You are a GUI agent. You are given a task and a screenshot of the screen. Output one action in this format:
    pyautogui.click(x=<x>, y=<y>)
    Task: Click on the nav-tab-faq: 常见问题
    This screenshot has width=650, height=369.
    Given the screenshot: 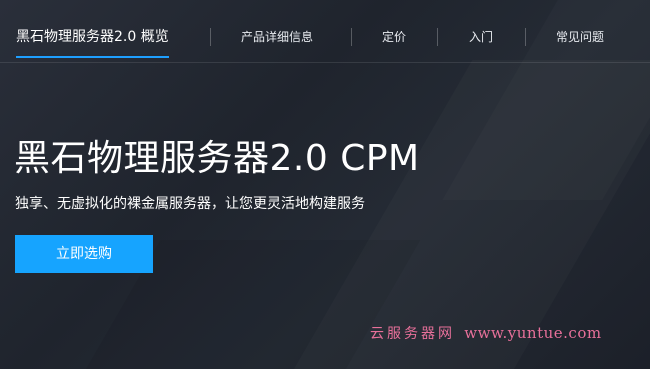 What is the action you would take?
    pyautogui.click(x=580, y=31)
    